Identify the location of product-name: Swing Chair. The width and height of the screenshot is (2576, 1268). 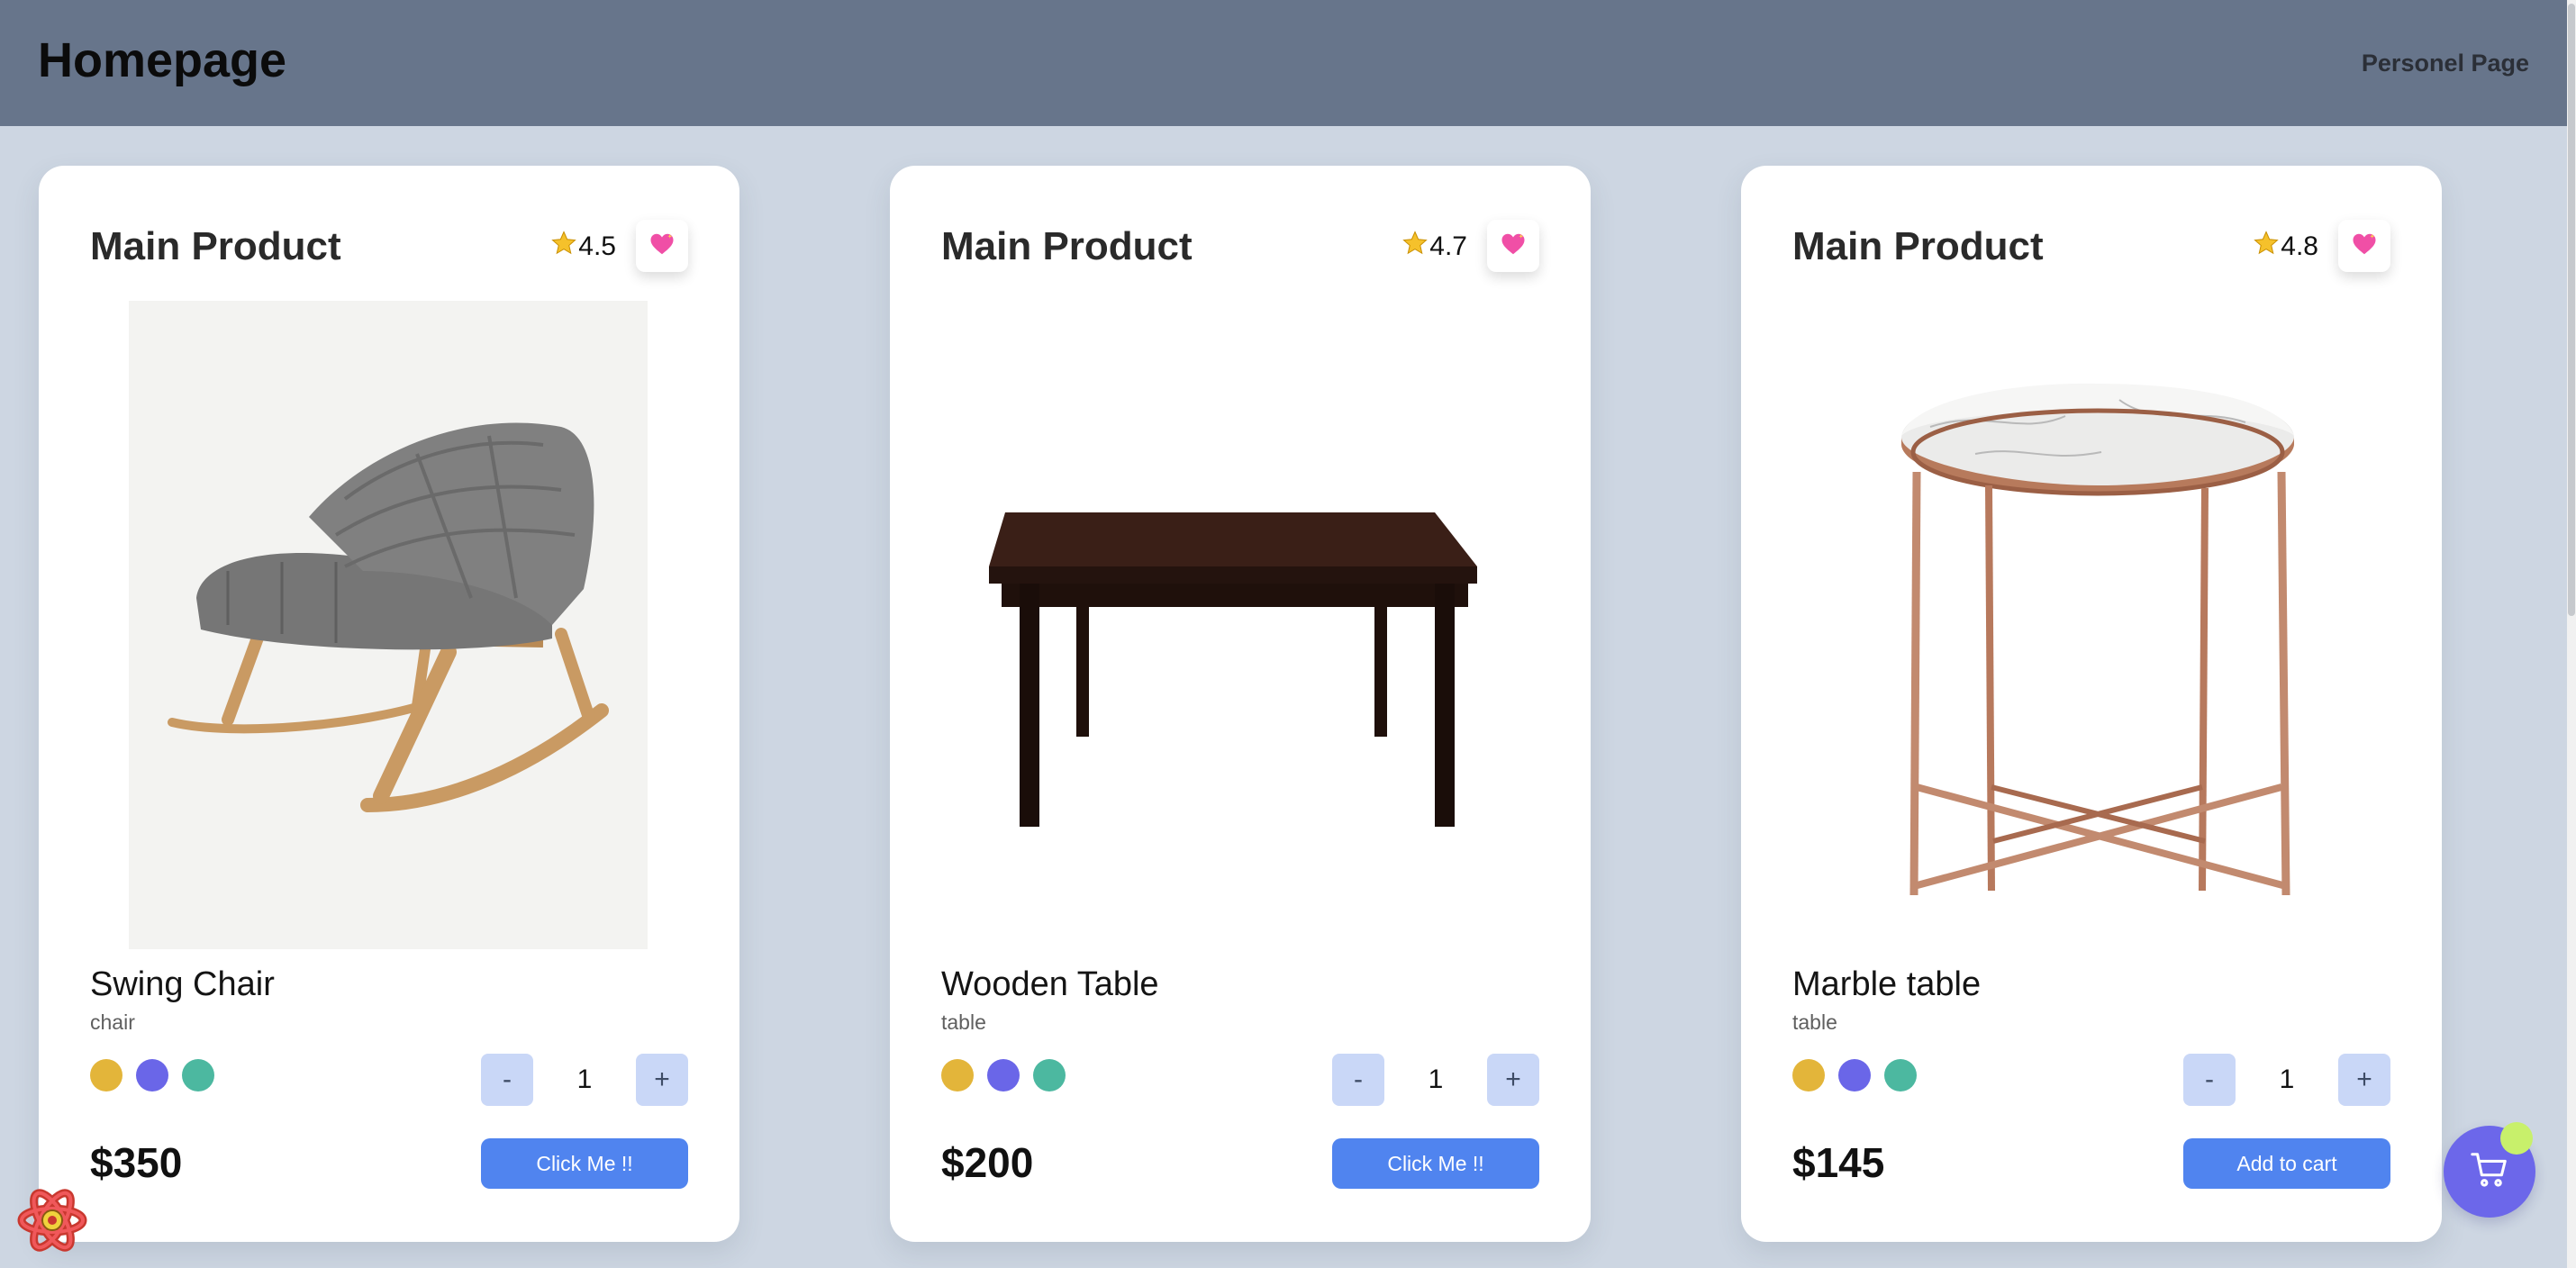
(182, 984).